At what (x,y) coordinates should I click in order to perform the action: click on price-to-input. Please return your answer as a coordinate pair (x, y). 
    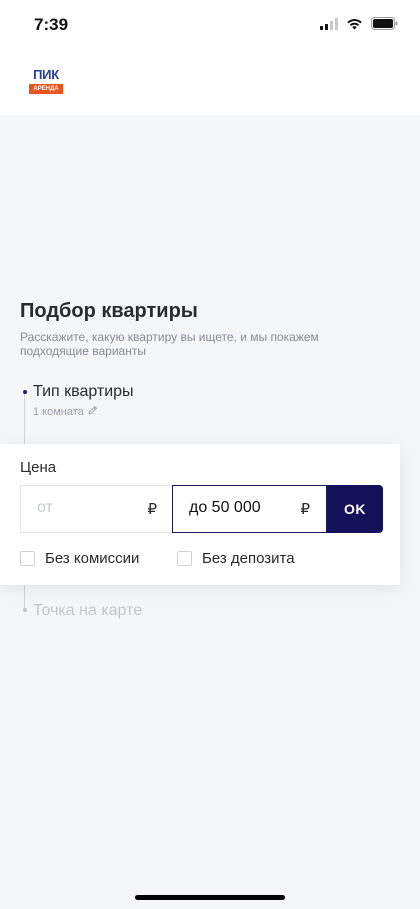
    Looking at the image, I should click on (239, 508).